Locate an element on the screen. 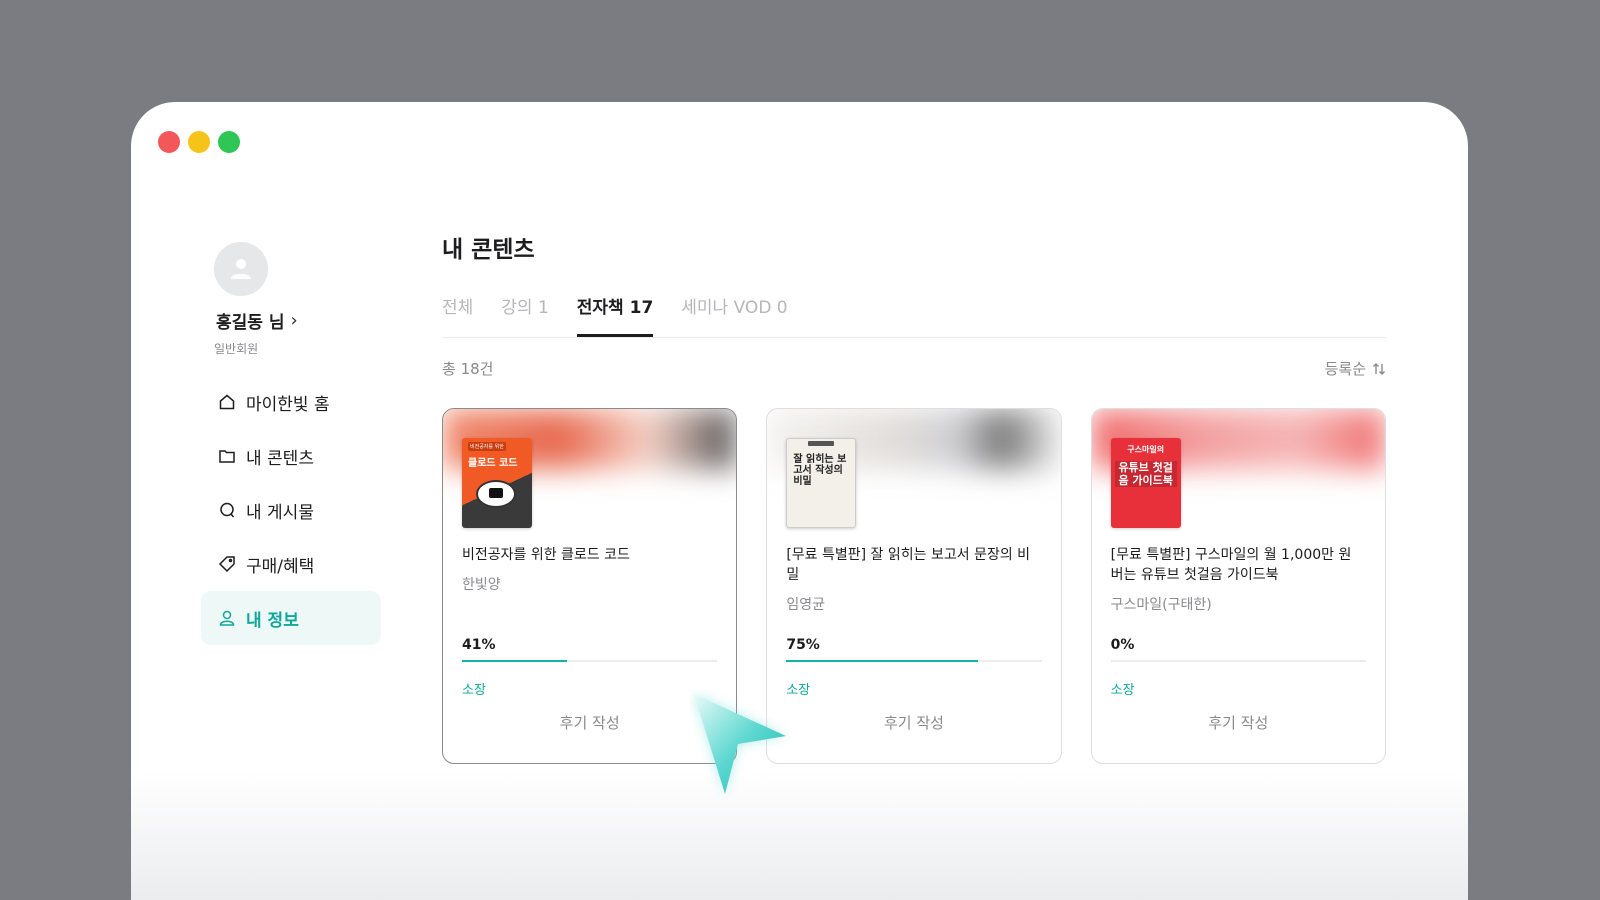 This screenshot has height=900, width=1600. sidebar-nav: 마이한빛 홈 내 콘텐츠 내 게시물 구매/혜택 내 정보 is located at coordinates (296, 510).